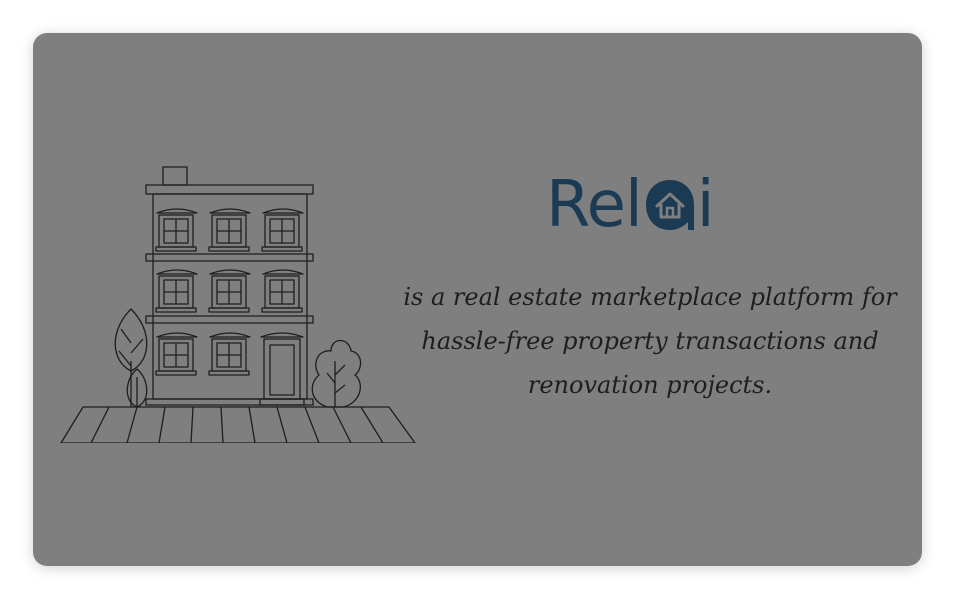  I want to click on logo-text-prefix: Rel, so click(594, 205).